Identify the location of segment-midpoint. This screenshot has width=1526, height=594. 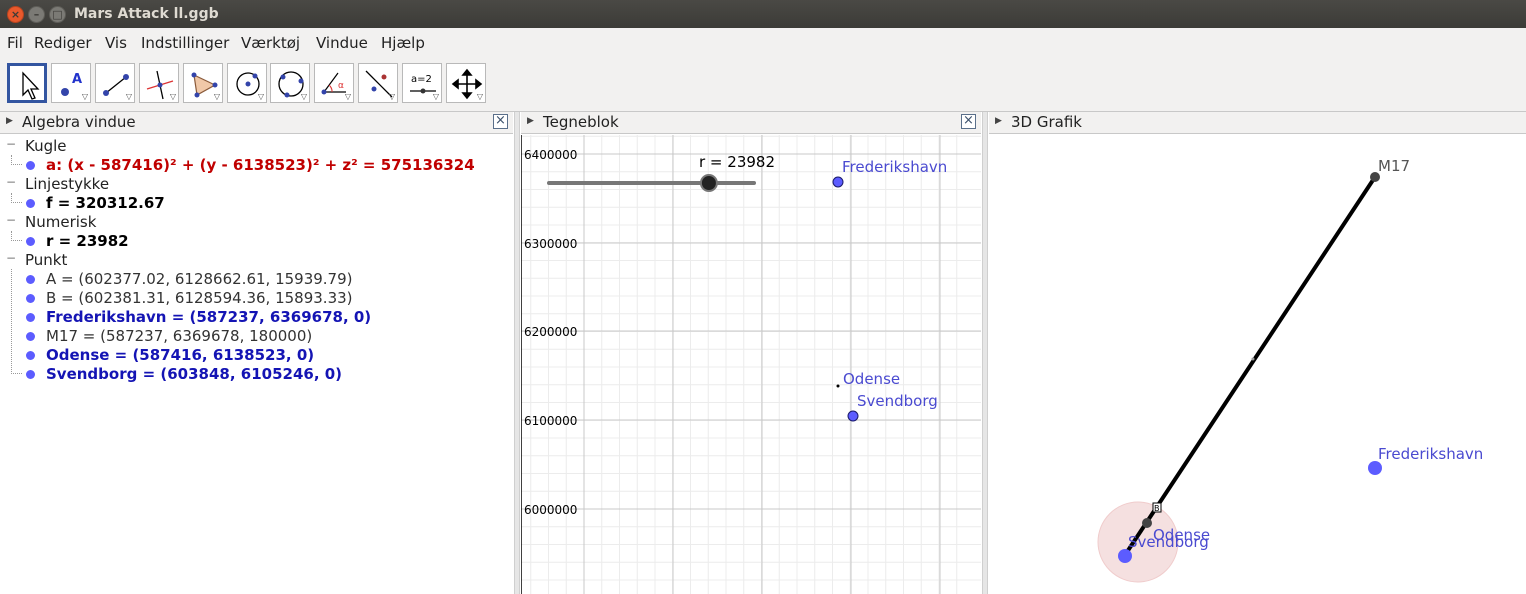
(1253, 359).